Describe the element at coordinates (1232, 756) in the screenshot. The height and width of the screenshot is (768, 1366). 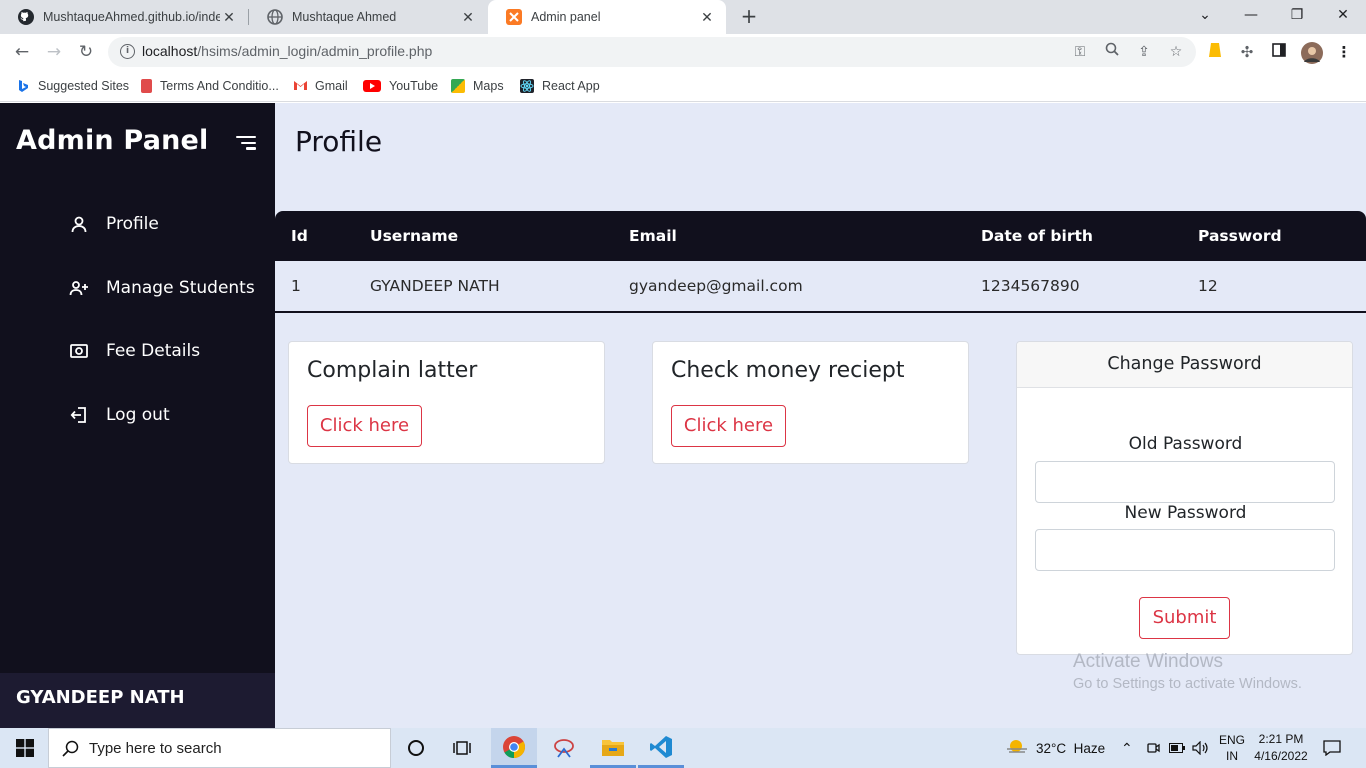
I see `lang-bottom: IN` at that location.